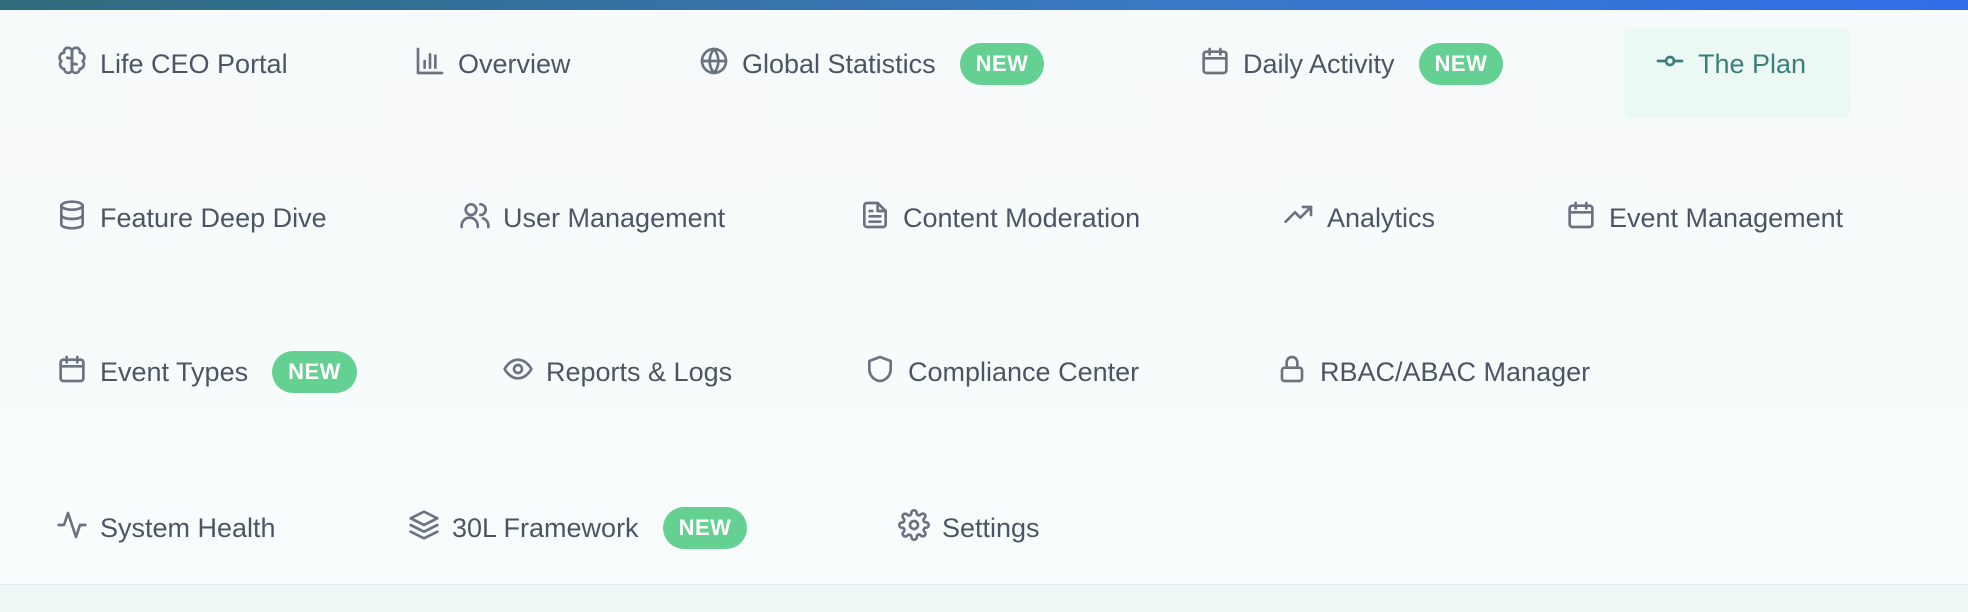 The width and height of the screenshot is (1968, 612). I want to click on nav-item-label: System Health, so click(188, 527).